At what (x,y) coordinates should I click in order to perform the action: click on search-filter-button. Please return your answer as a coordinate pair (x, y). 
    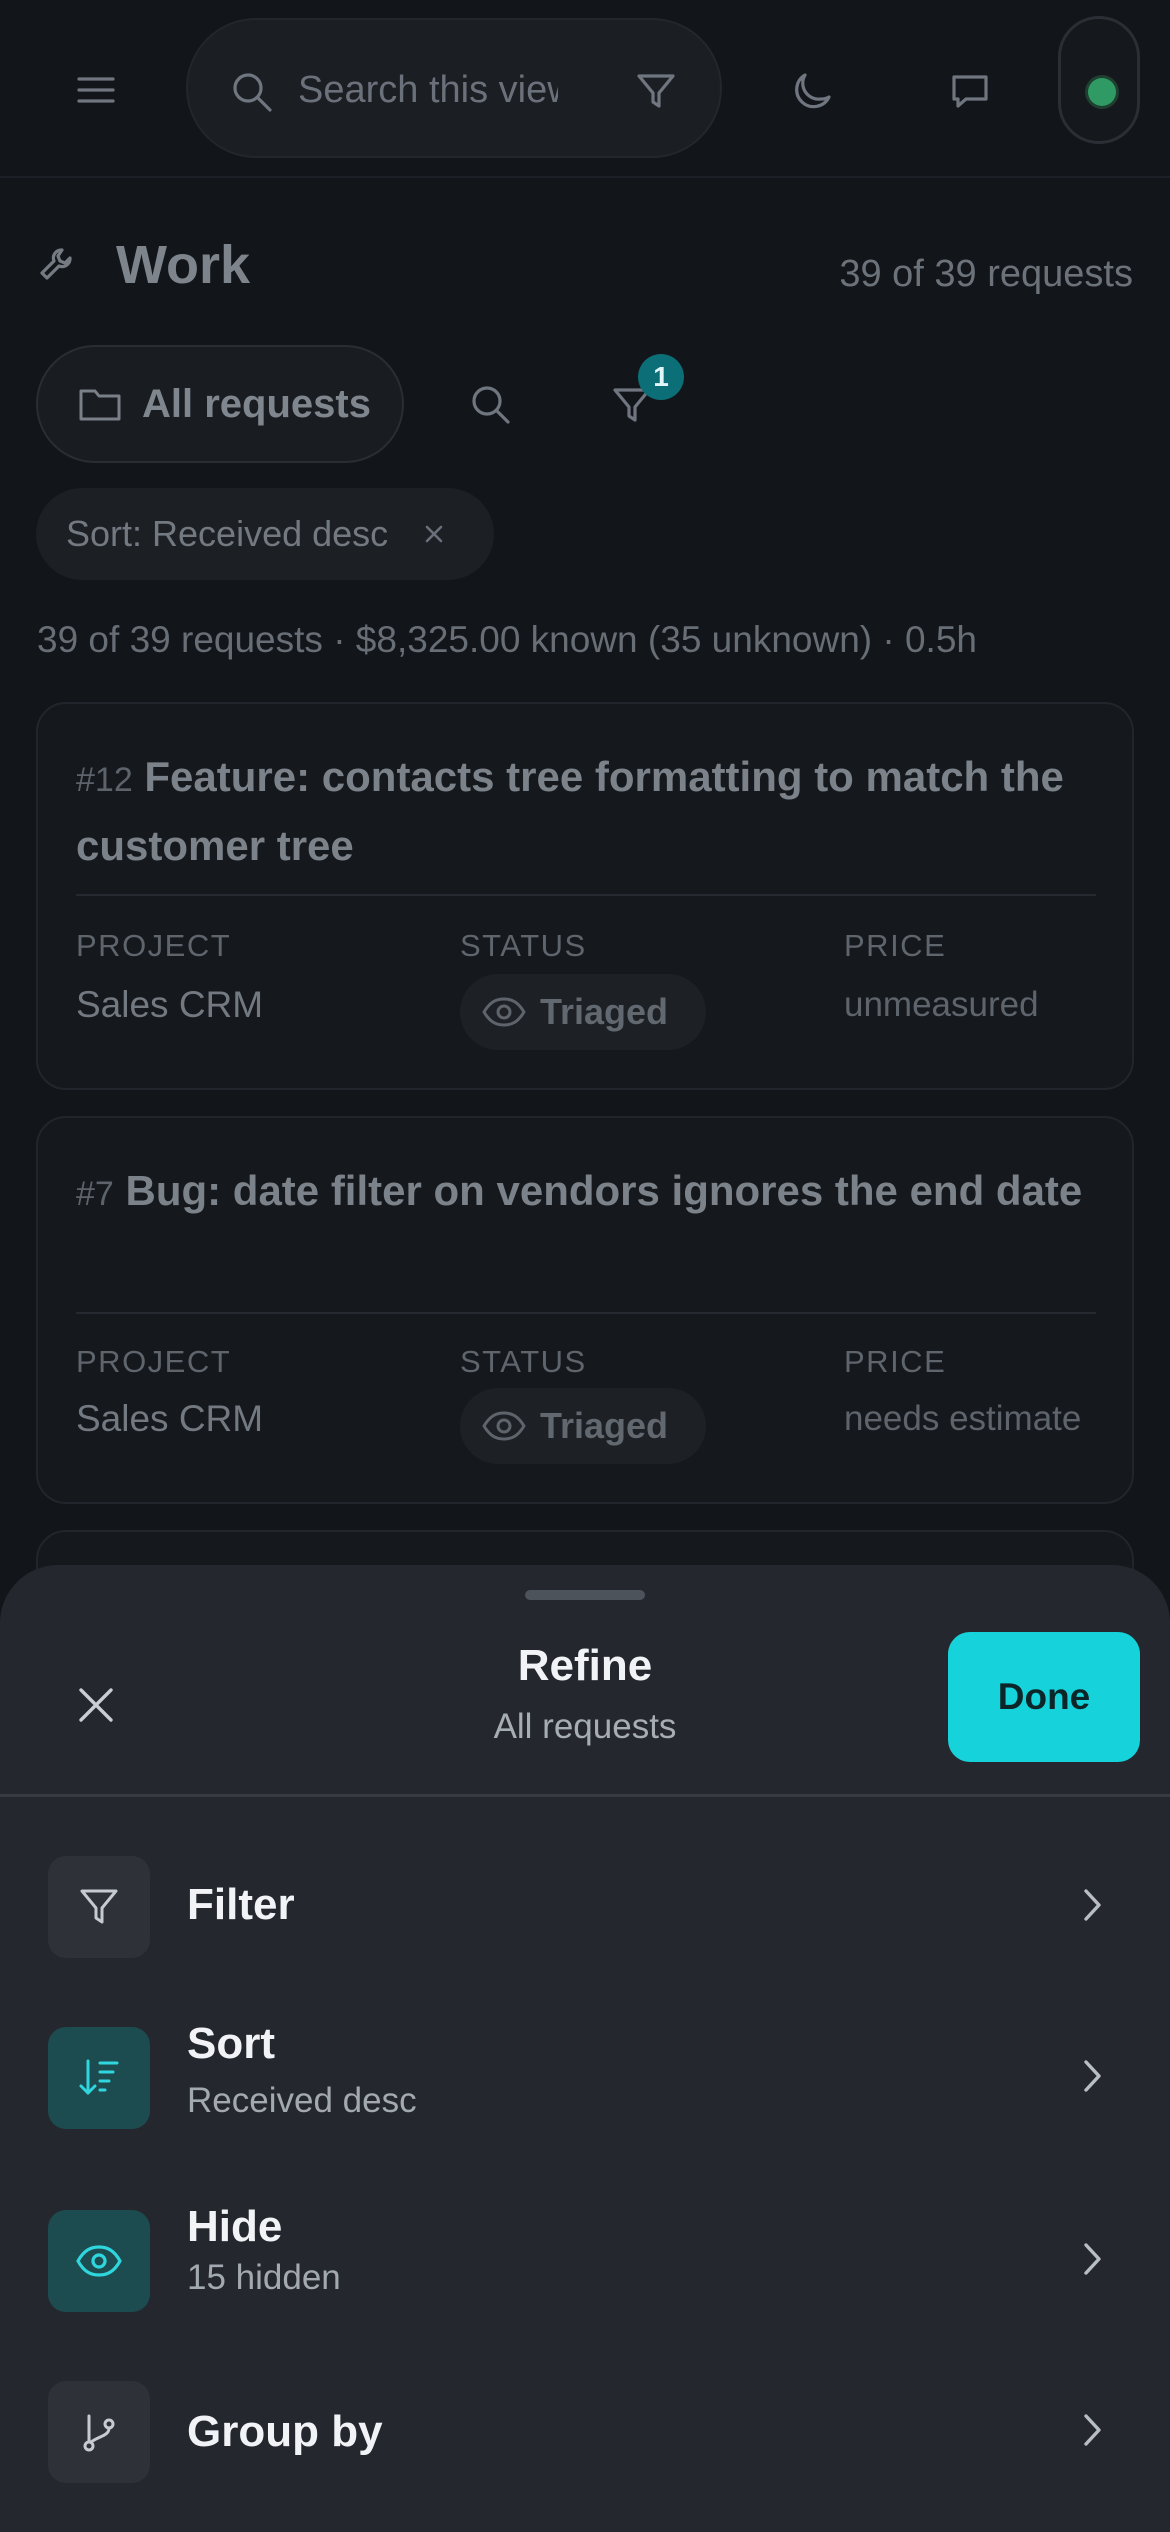
    Looking at the image, I should click on (656, 92).